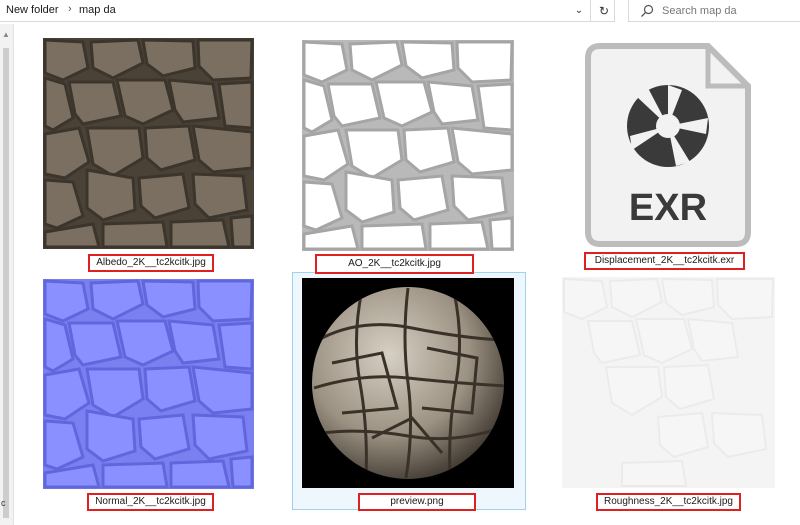  What do you see at coordinates (647, 10) in the screenshot?
I see `search-icon` at bounding box center [647, 10].